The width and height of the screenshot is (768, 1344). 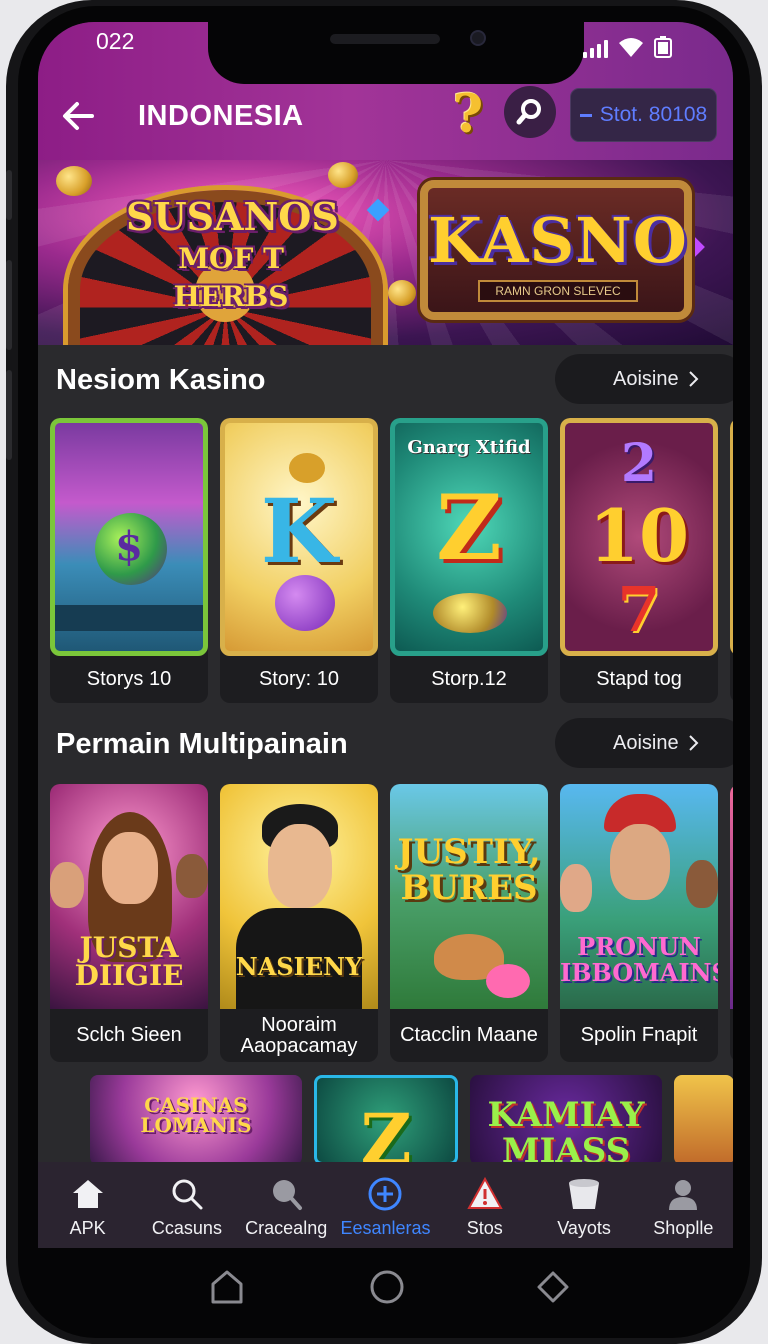 What do you see at coordinates (385, 1228) in the screenshot?
I see `nav-label: Eesanleras` at bounding box center [385, 1228].